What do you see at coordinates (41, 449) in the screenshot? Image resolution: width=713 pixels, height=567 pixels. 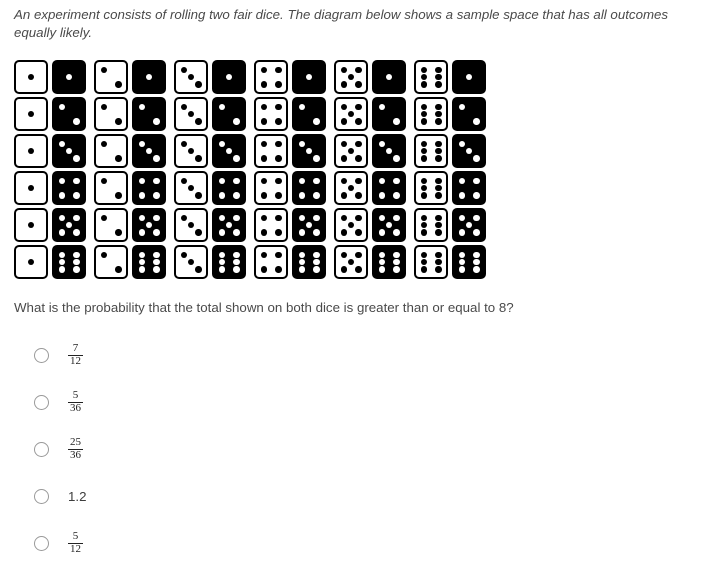 I see `radio-button-c` at bounding box center [41, 449].